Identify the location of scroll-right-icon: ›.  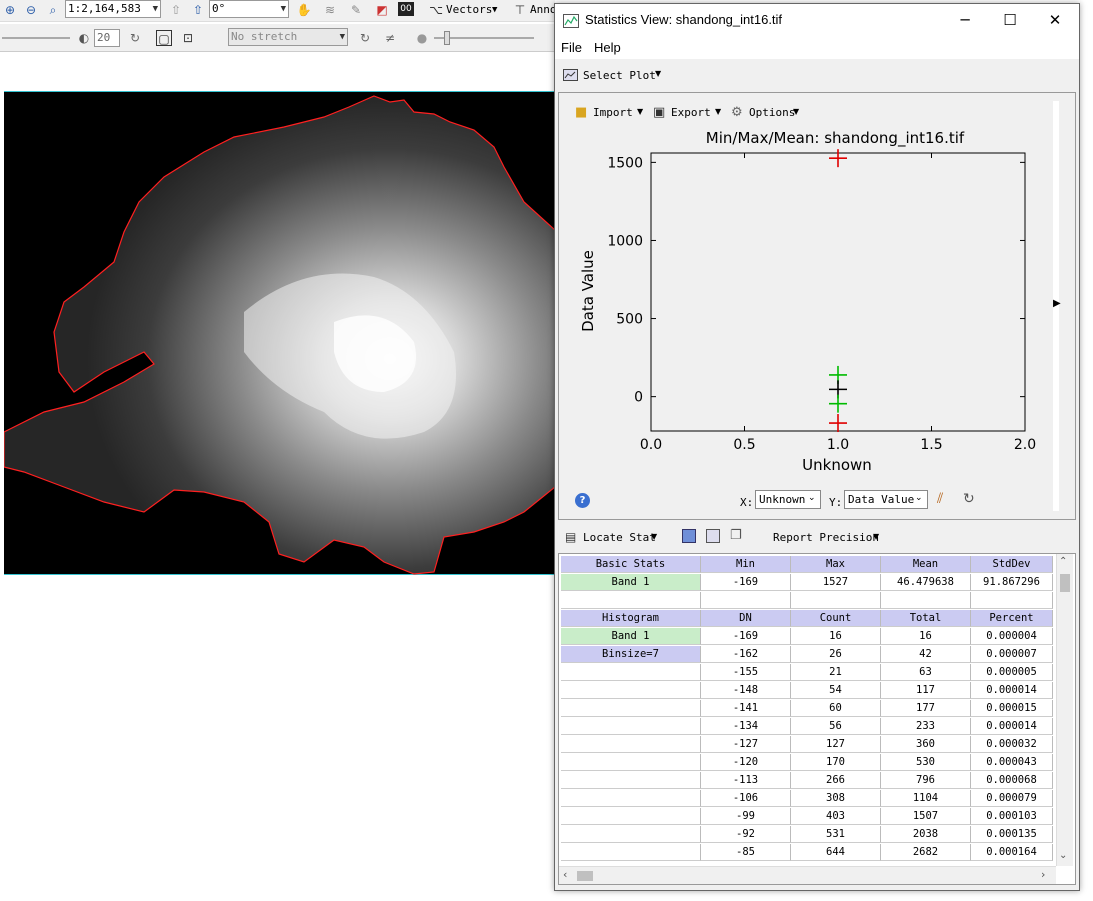
(1043, 874).